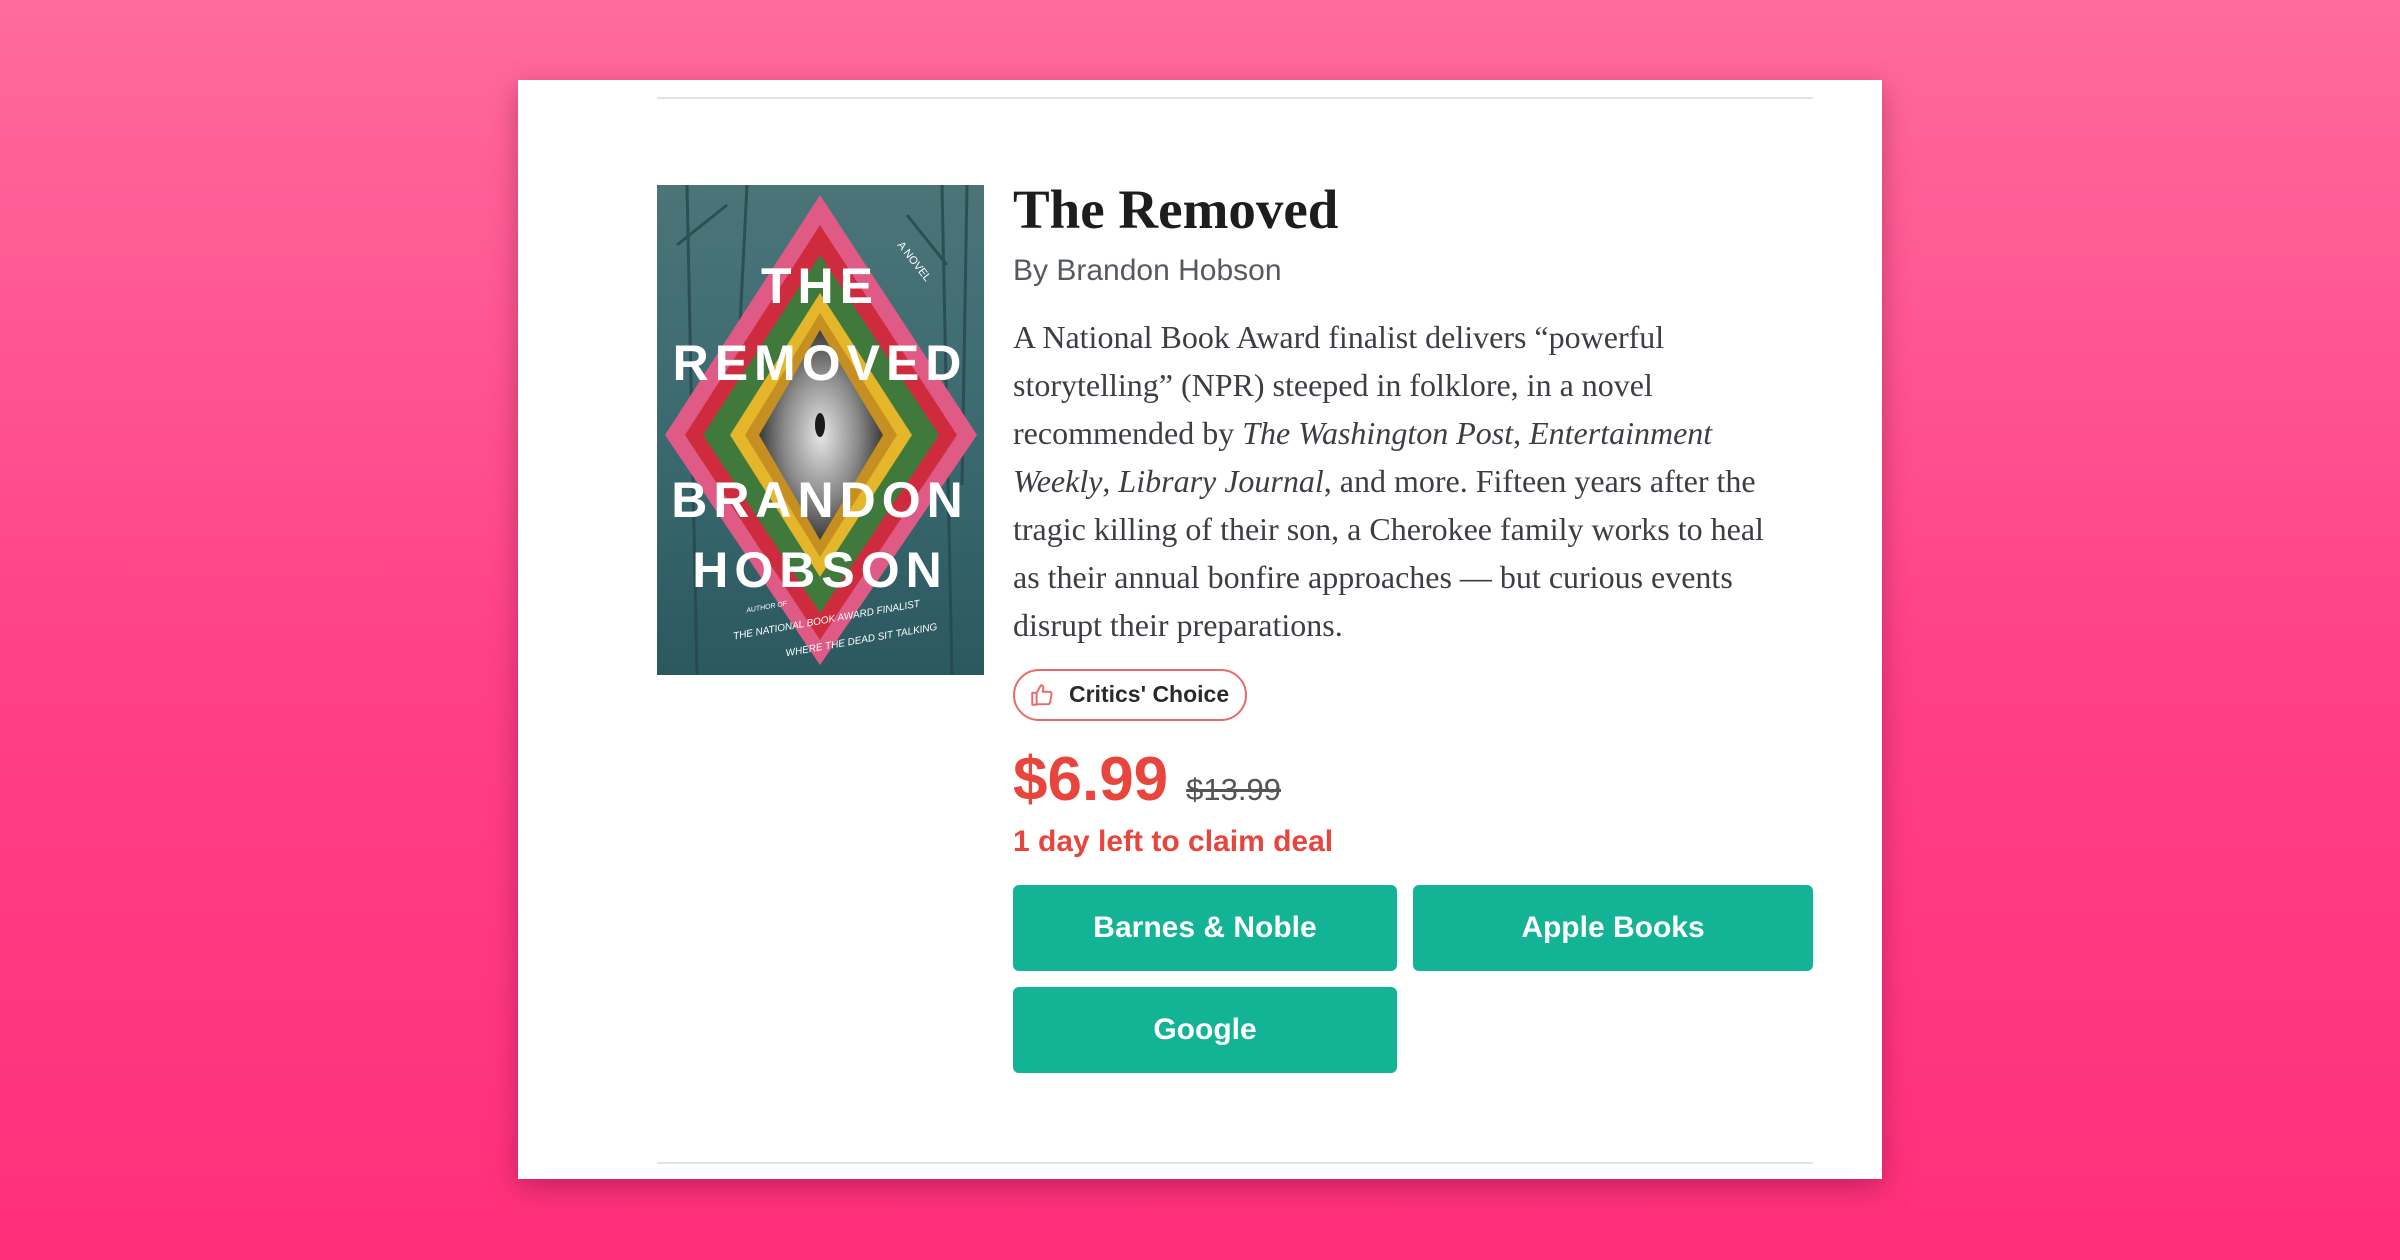 This screenshot has height=1260, width=2400. I want to click on top-divider, so click(1235, 98).